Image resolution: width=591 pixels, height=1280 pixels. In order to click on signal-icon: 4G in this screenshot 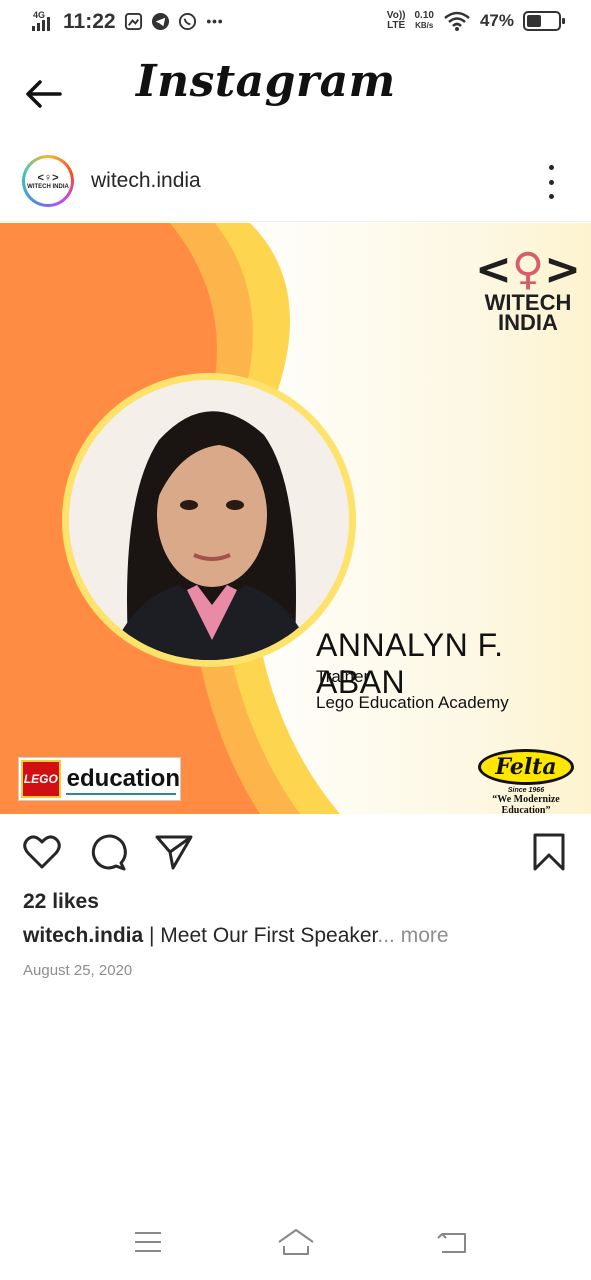, I will do `click(45, 20)`.